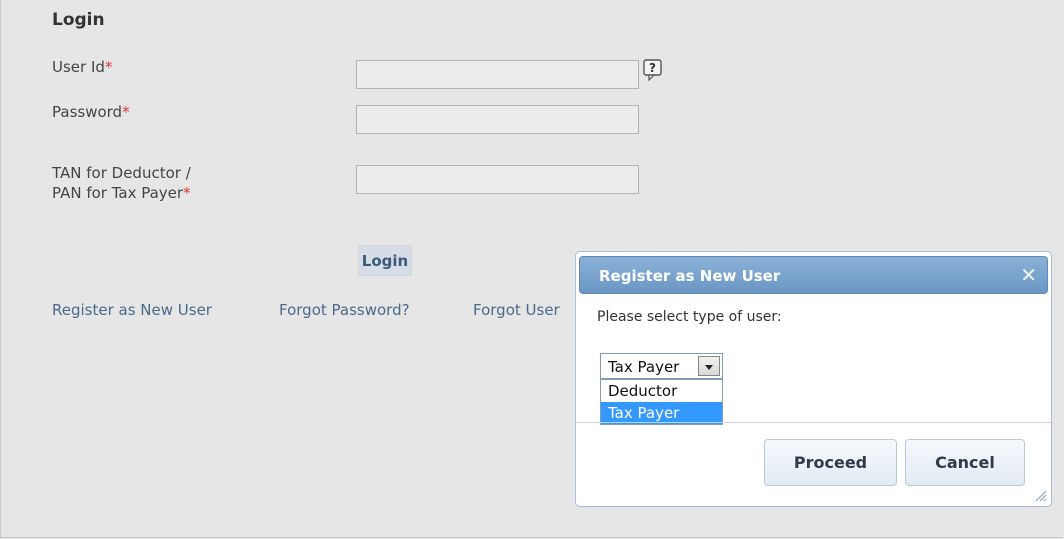 This screenshot has height=539, width=1064. What do you see at coordinates (965, 462) in the screenshot?
I see `cancel-button: Cancel` at bounding box center [965, 462].